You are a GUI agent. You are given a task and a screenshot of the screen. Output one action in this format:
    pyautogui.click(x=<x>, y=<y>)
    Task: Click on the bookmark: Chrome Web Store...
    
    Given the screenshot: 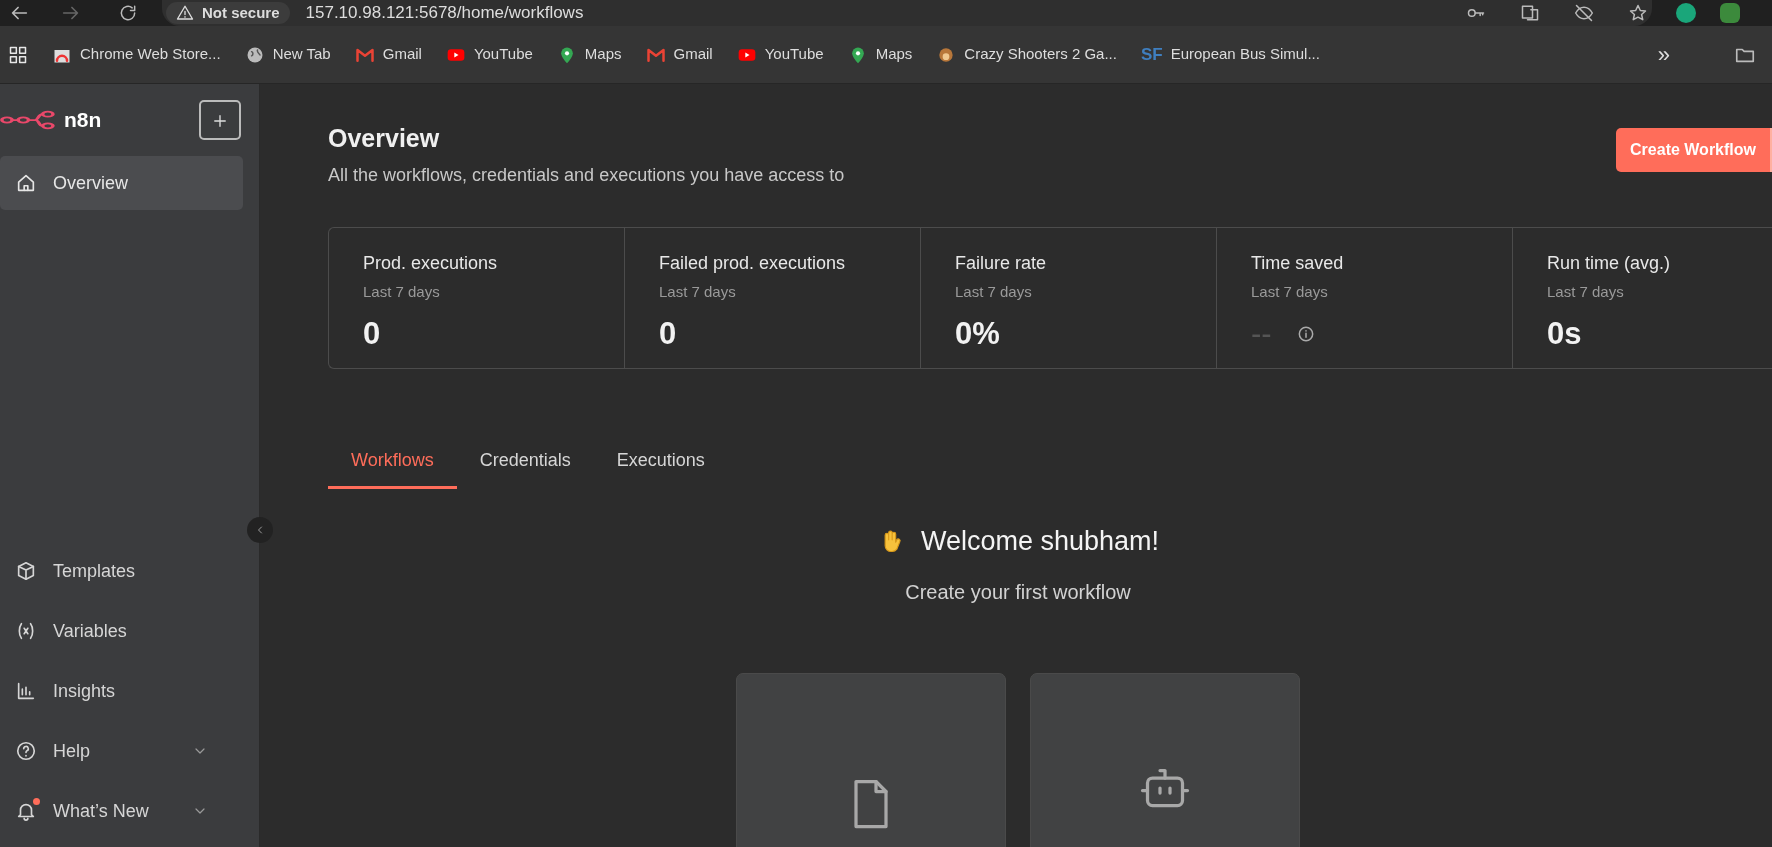 What is the action you would take?
    pyautogui.click(x=136, y=54)
    